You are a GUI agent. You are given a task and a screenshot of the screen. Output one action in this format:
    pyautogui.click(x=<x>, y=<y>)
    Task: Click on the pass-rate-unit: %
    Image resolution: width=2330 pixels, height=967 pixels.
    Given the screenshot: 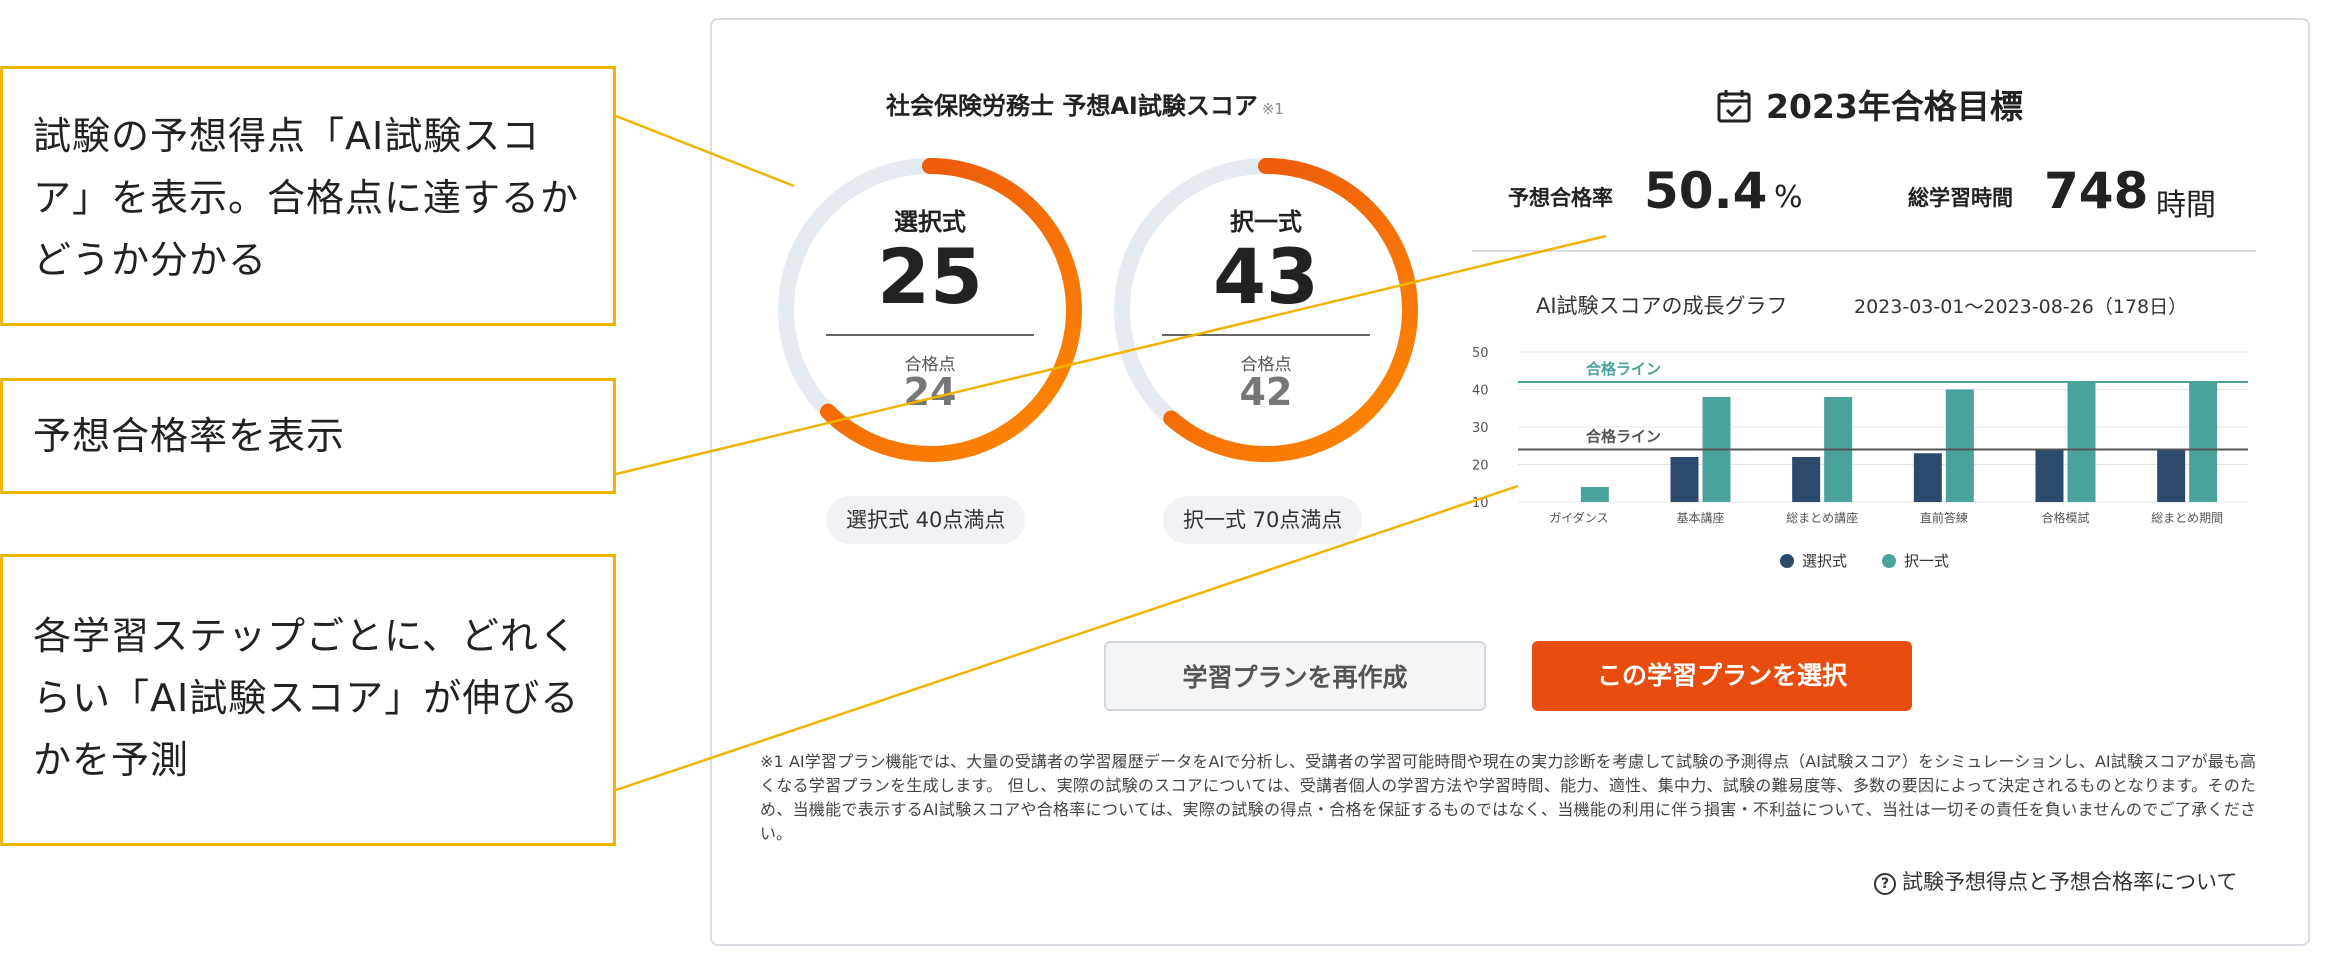 What is the action you would take?
    pyautogui.click(x=1788, y=197)
    